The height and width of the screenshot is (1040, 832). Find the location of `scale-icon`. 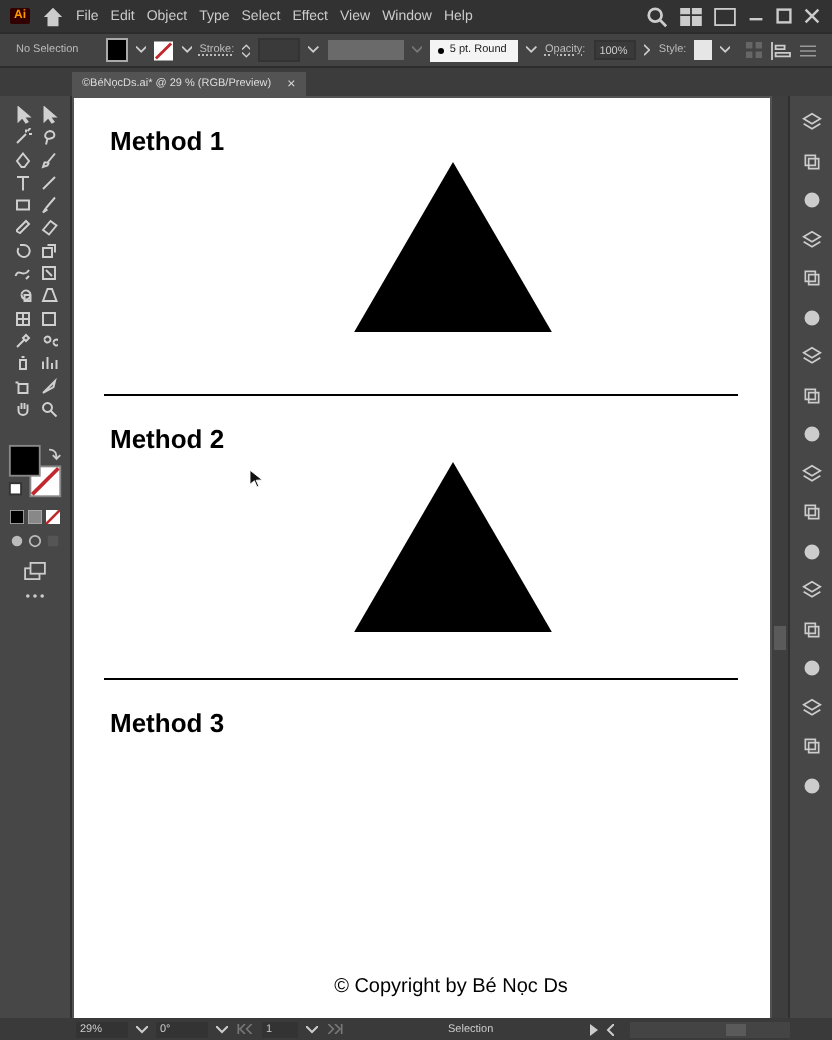

scale-icon is located at coordinates (48, 250).